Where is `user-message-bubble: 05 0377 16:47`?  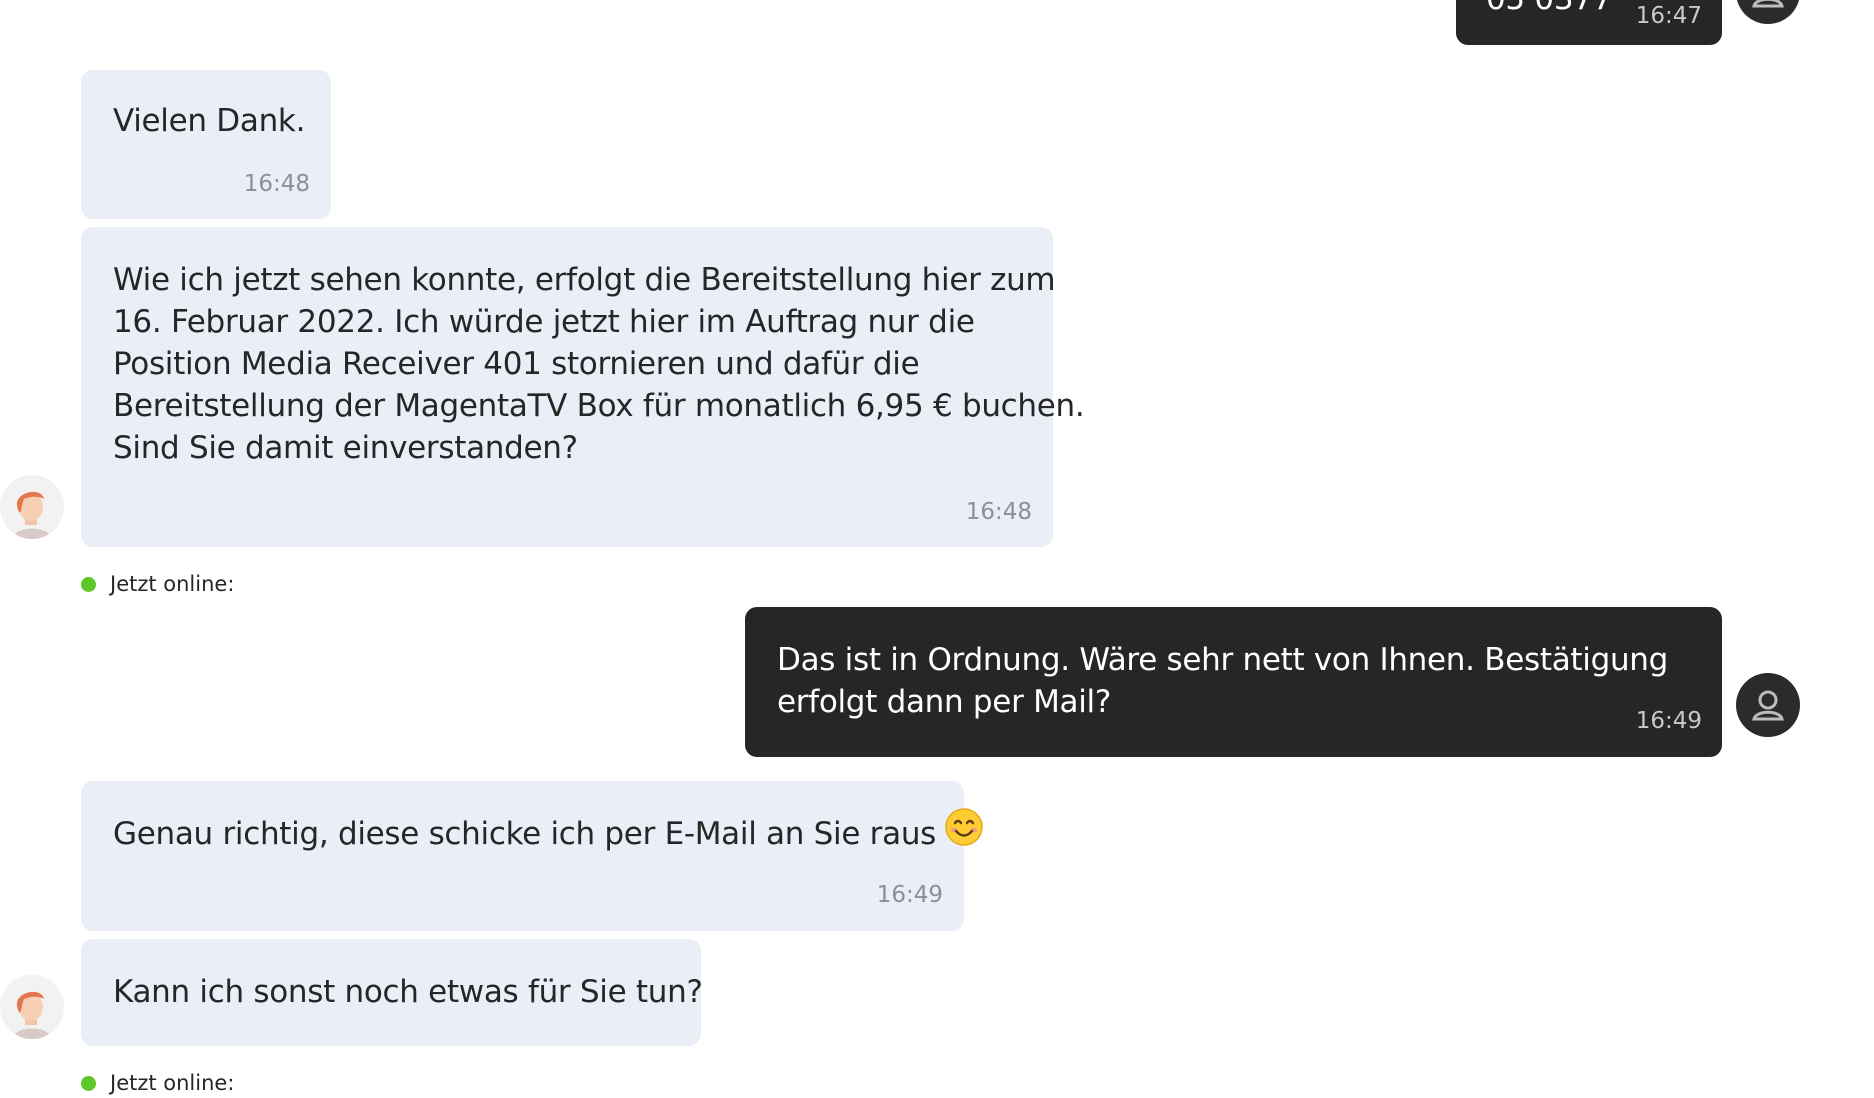
user-message-bubble: 05 0377 16:47 is located at coordinates (1589, 22).